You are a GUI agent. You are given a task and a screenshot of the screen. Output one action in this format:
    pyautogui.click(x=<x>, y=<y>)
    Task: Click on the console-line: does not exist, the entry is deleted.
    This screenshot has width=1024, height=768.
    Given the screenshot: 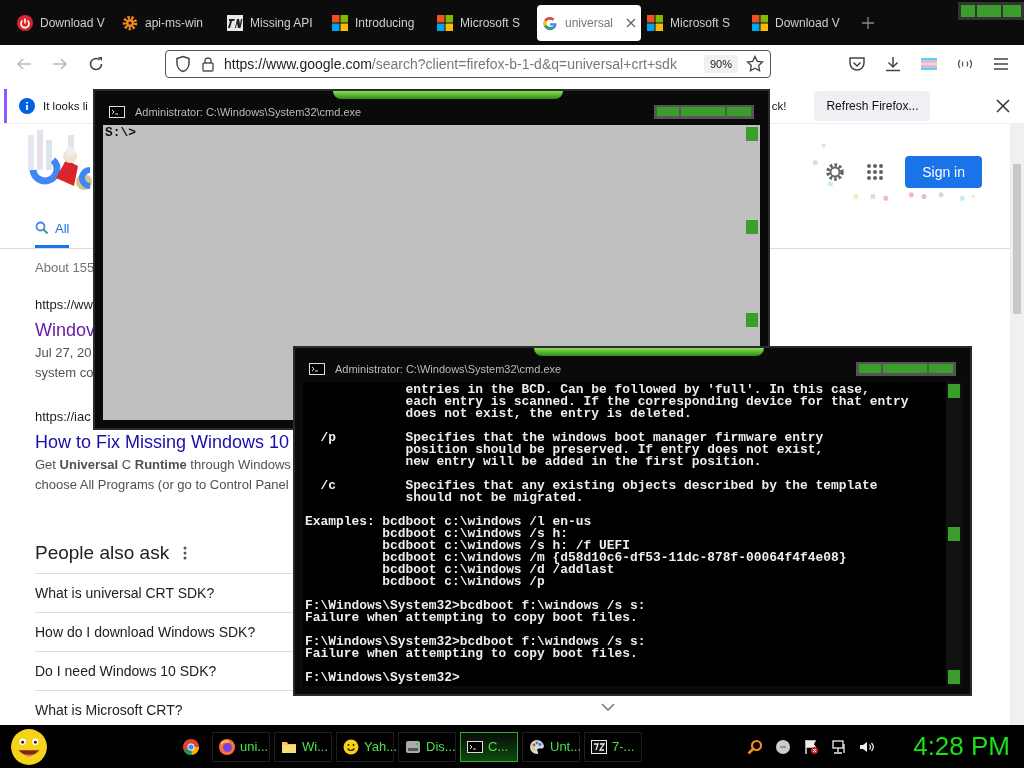 What is the action you would take?
    pyautogui.click(x=548, y=414)
    